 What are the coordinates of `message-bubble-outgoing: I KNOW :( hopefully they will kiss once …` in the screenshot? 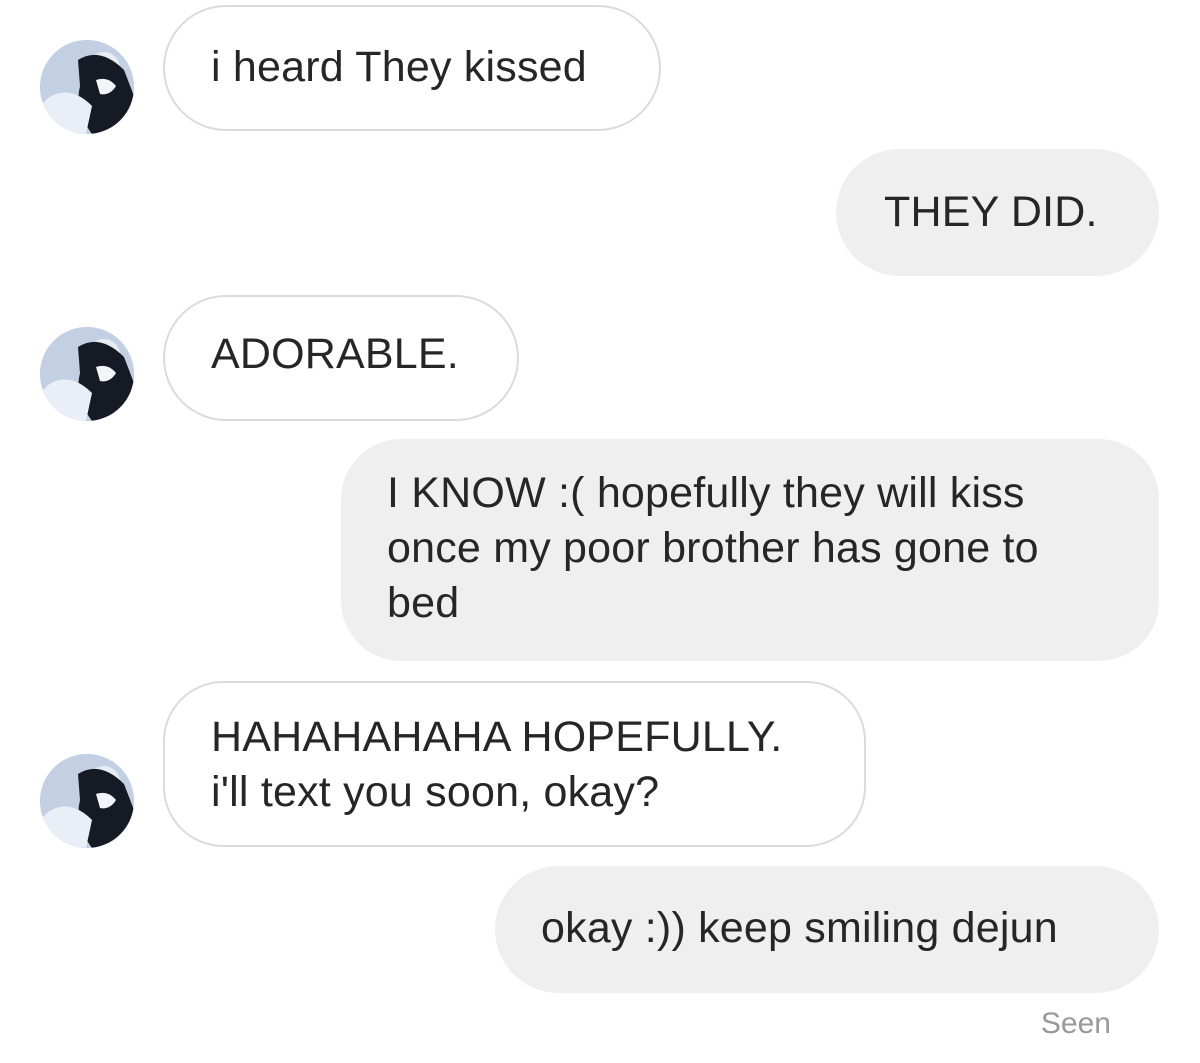 It's located at (750, 550).